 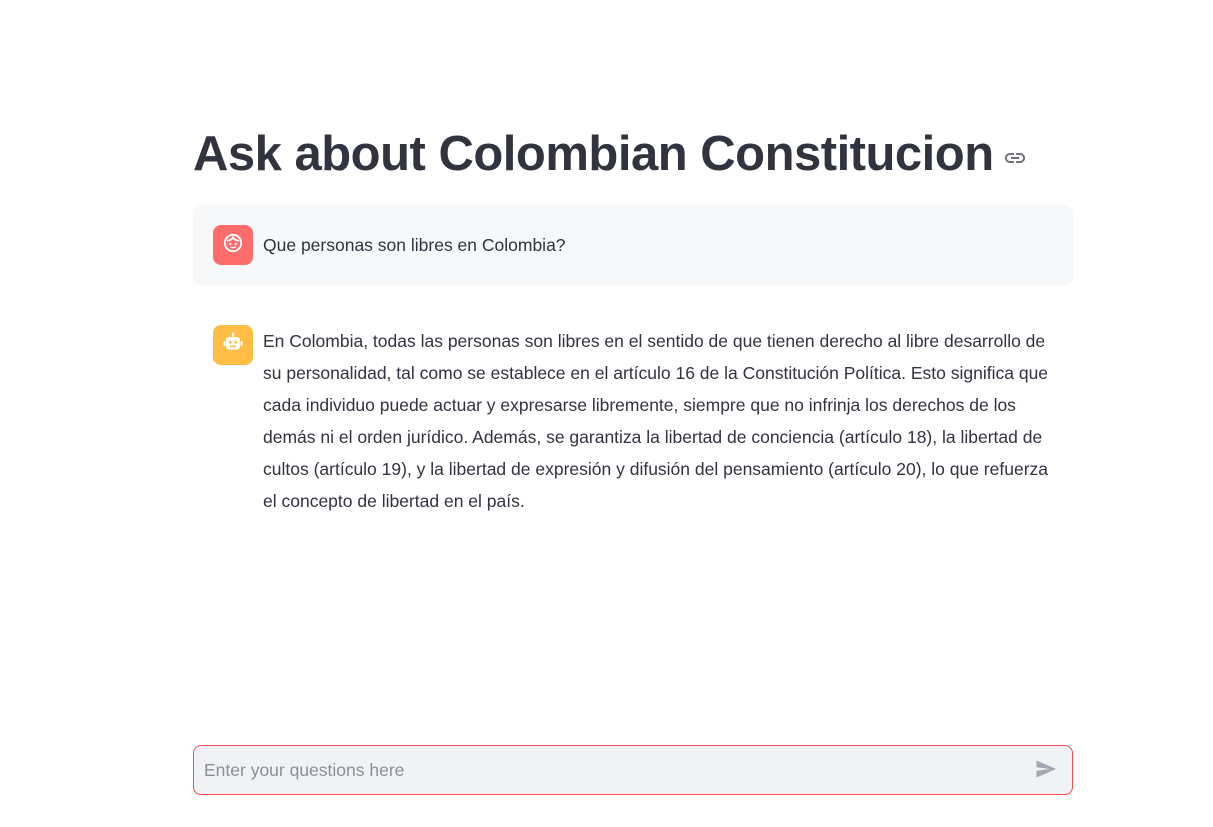 I want to click on chat-input-container, so click(x=633, y=770).